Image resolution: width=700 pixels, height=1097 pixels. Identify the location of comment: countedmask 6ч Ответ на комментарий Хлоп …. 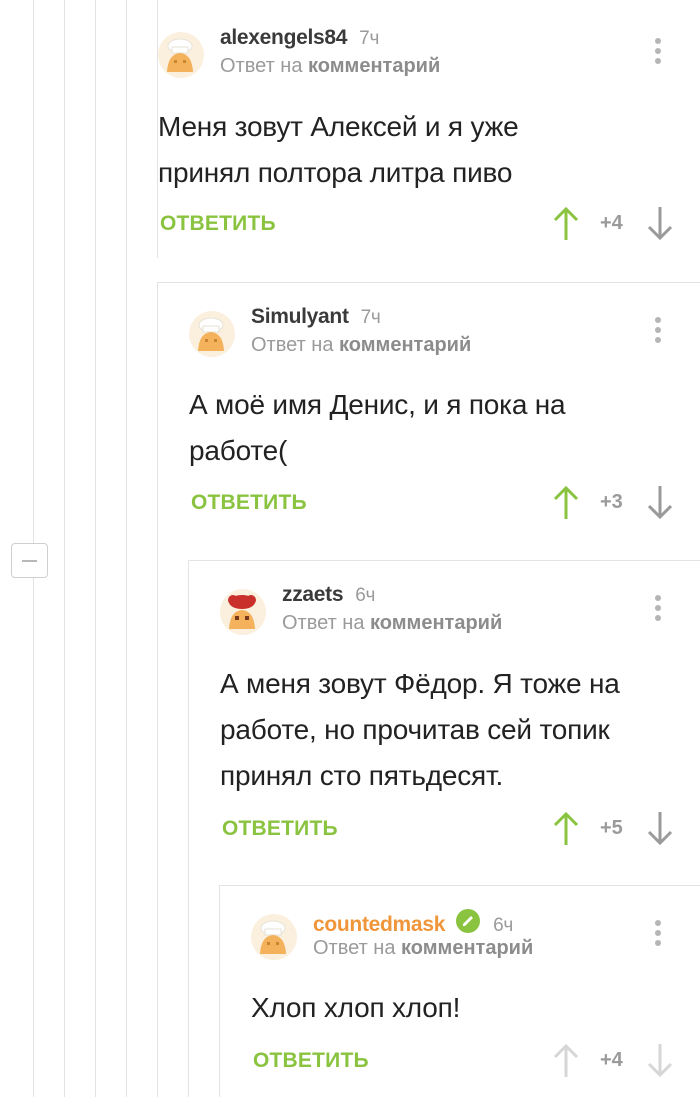
(475, 1003).